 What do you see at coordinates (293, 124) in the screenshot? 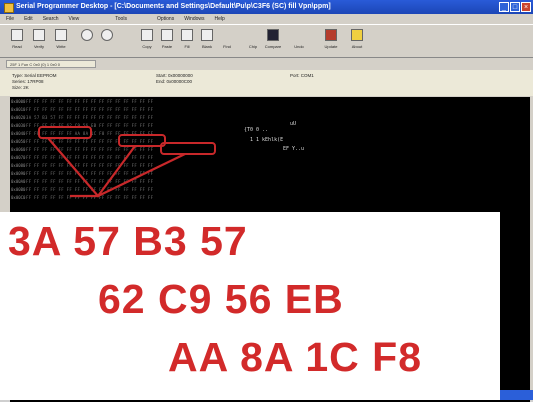
I see `ascii-text: uU` at bounding box center [293, 124].